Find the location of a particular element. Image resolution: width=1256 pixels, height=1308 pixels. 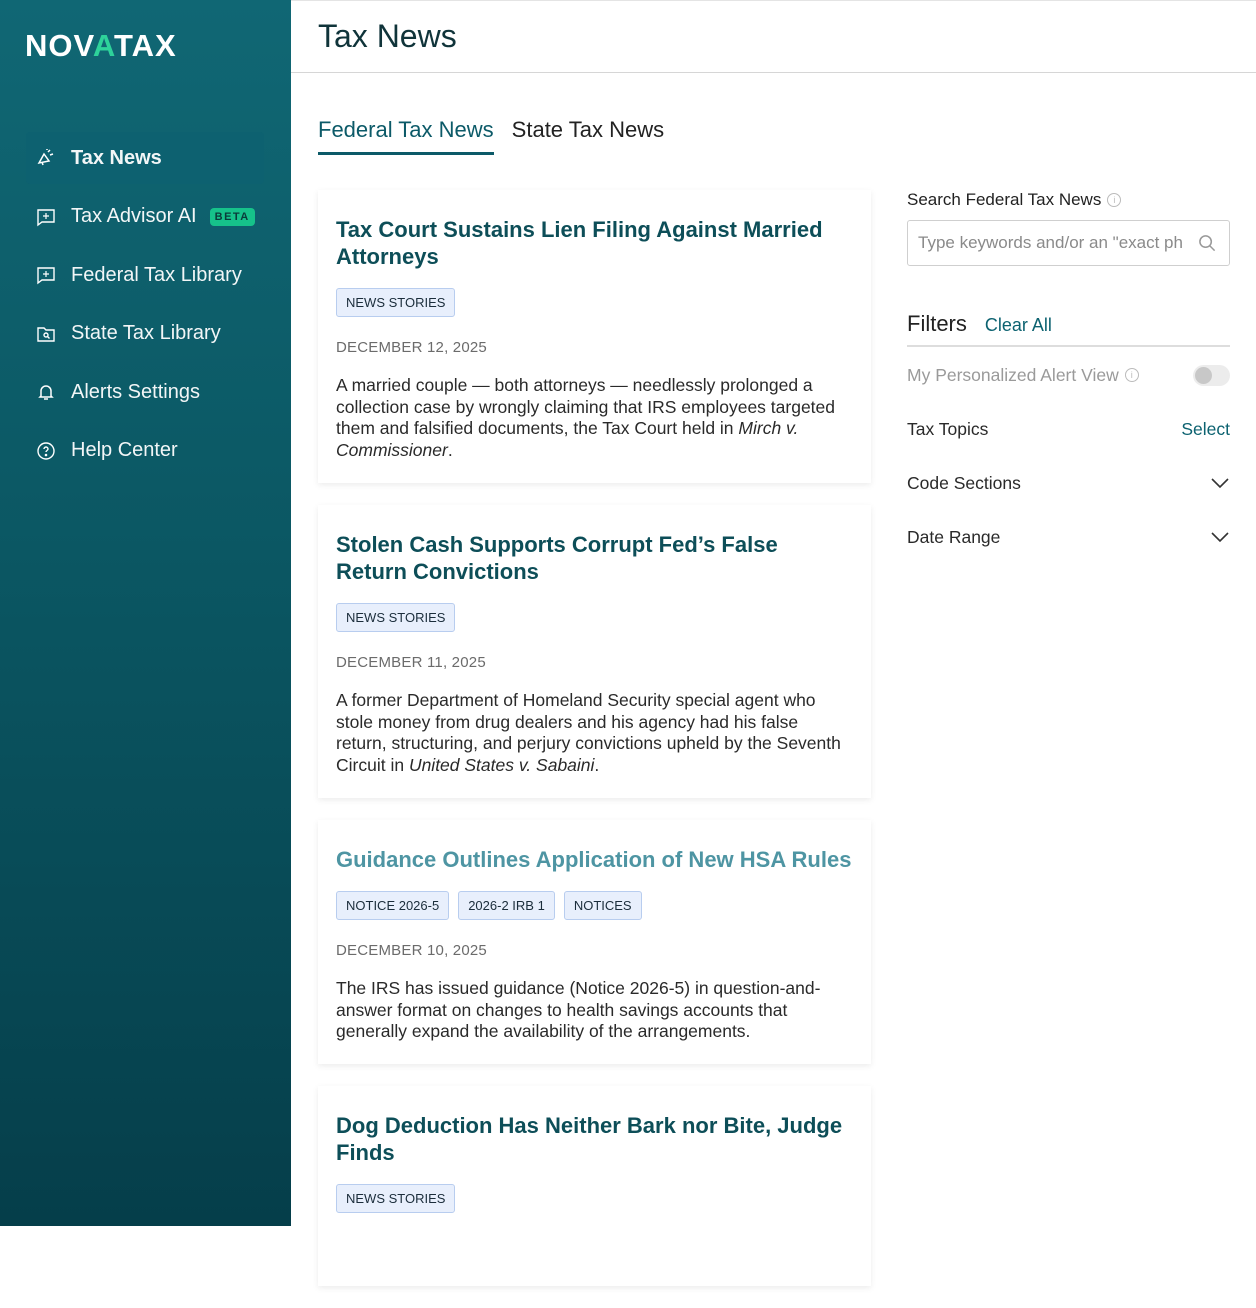

tax-topics-label: Tax Topics is located at coordinates (948, 428).